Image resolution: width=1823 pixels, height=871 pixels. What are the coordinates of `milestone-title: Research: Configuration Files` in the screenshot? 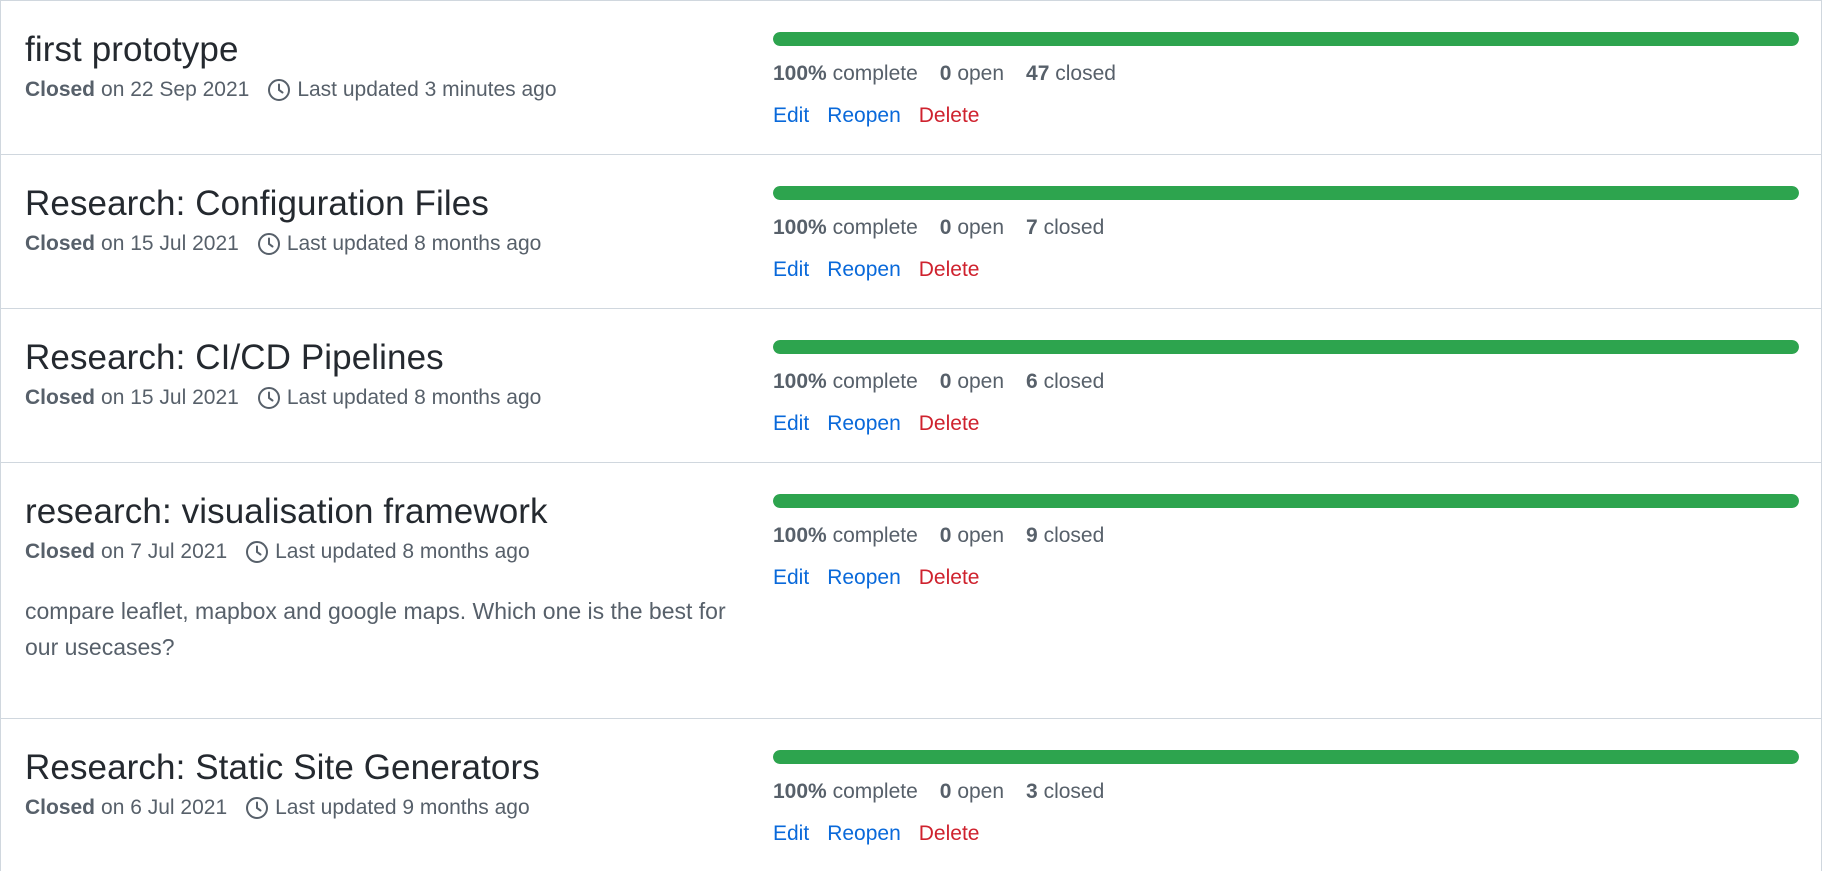 It's located at (375, 204).